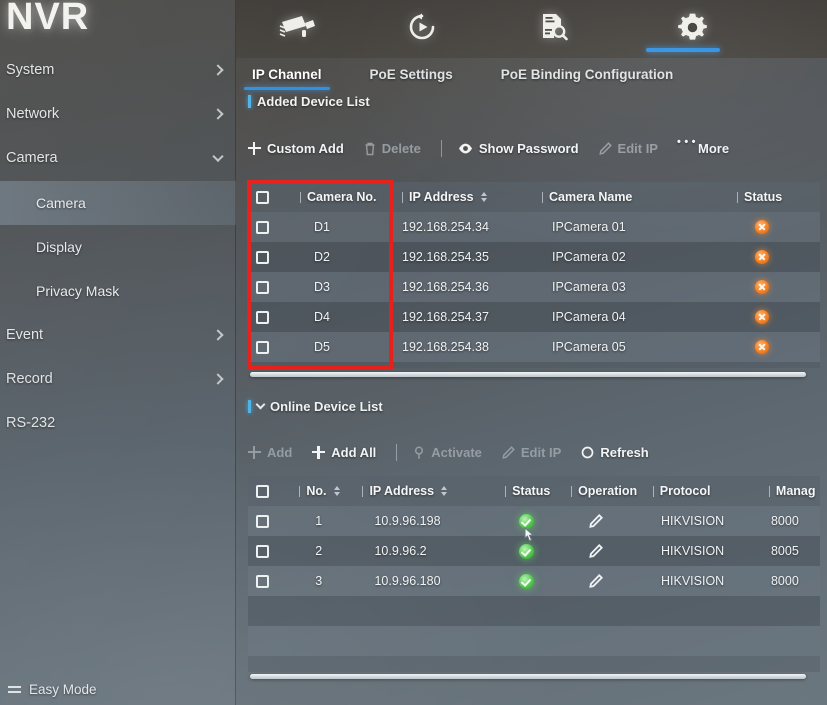 The height and width of the screenshot is (705, 827). What do you see at coordinates (518, 148) in the screenshot?
I see `show-password-button: Show Password` at bounding box center [518, 148].